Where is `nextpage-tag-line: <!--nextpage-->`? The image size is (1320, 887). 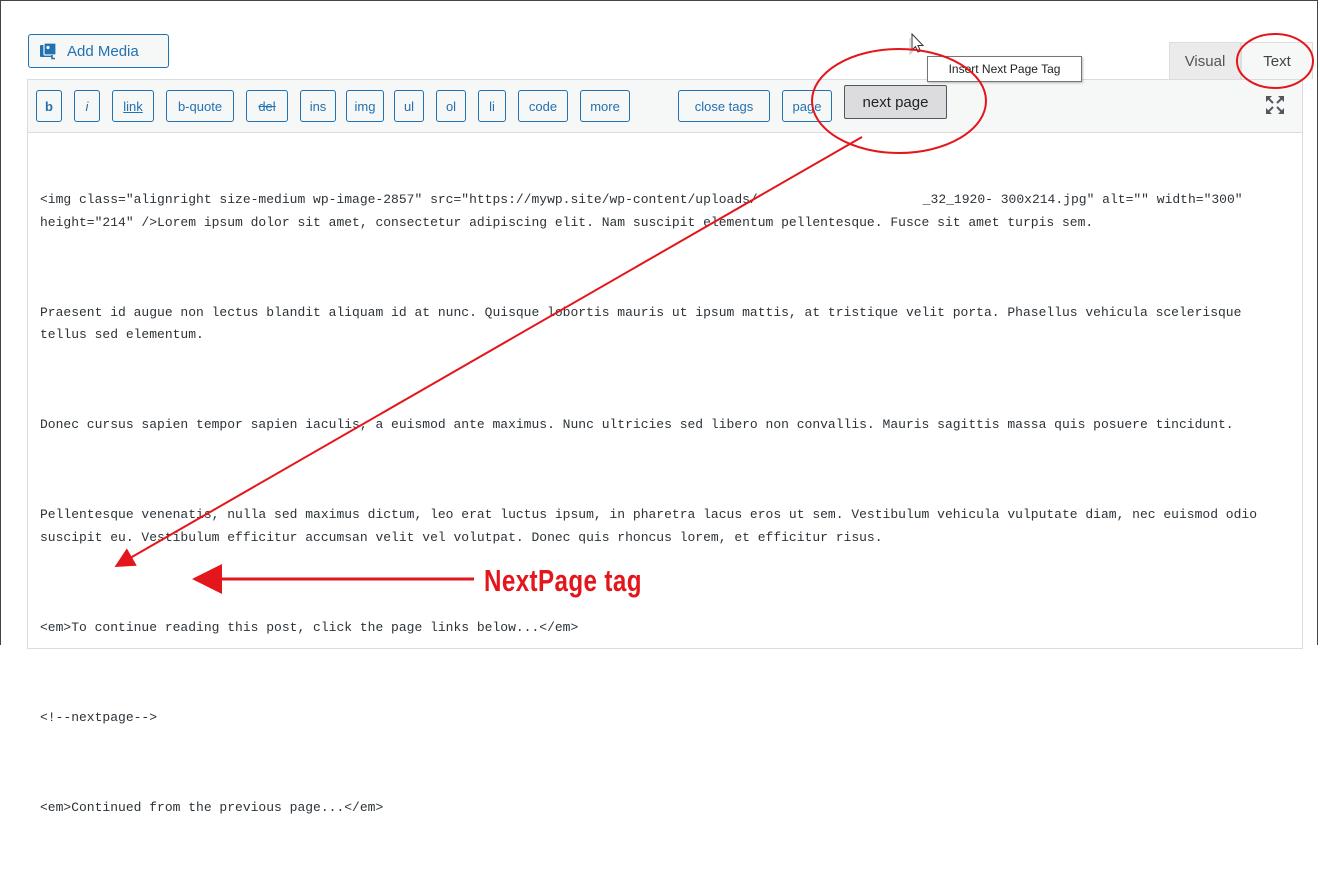 nextpage-tag-line: <!--nextpage--> is located at coordinates (99, 717).